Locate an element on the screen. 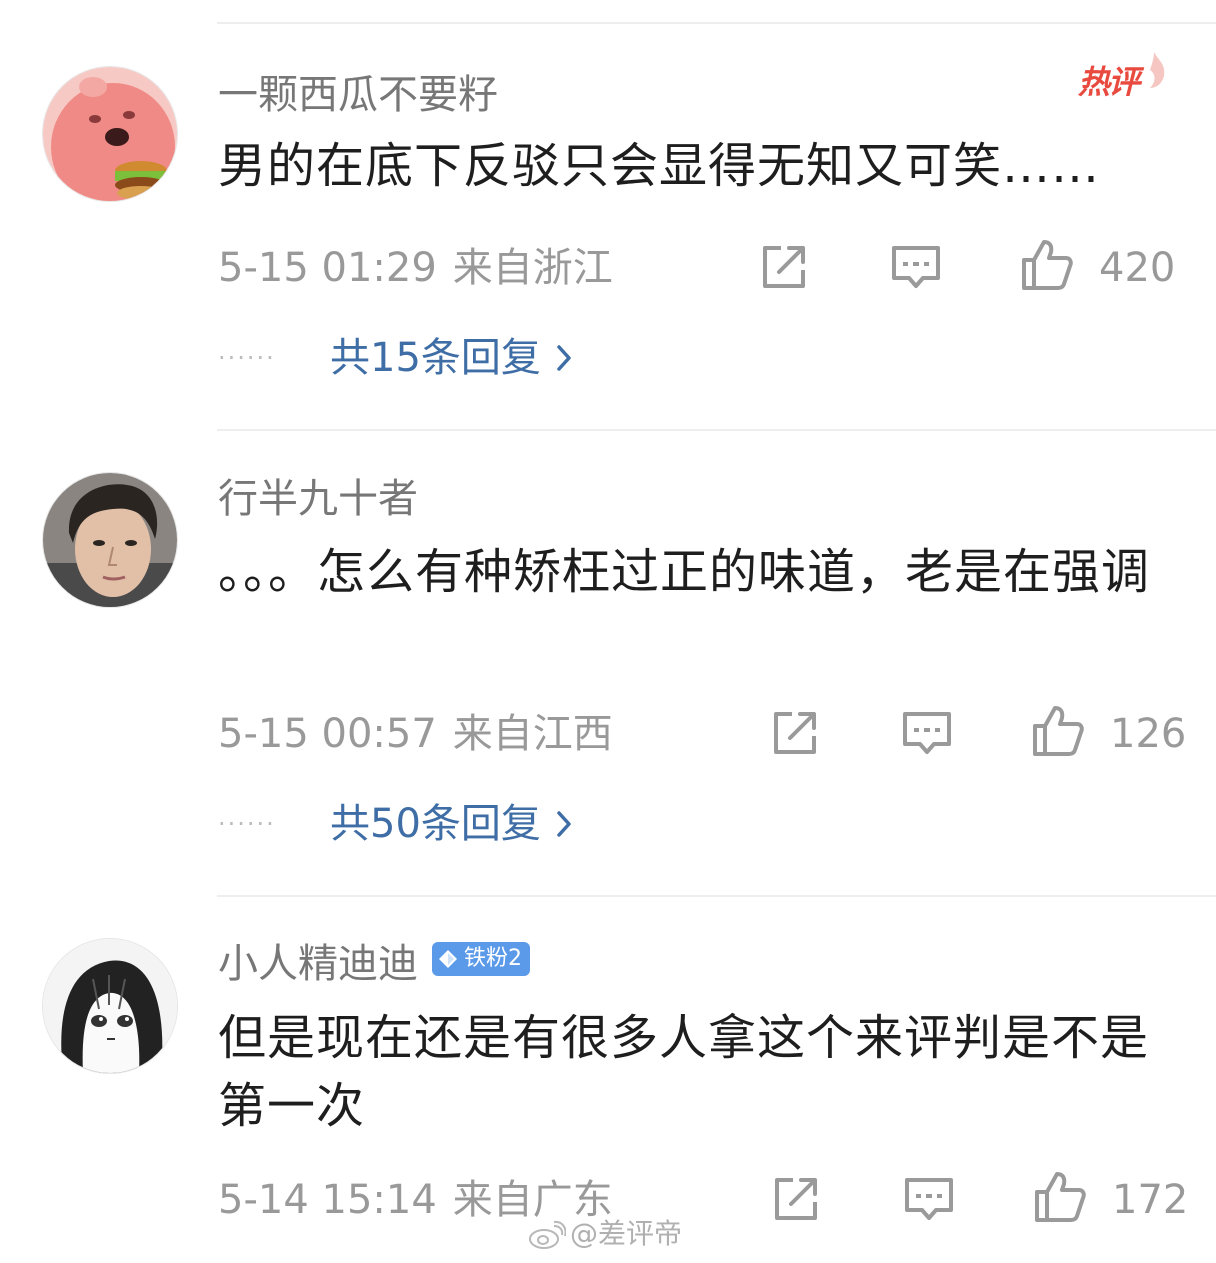 Image resolution: width=1216 pixels, height=1263 pixels. username-text: 小人精迪迪 is located at coordinates (318, 964).